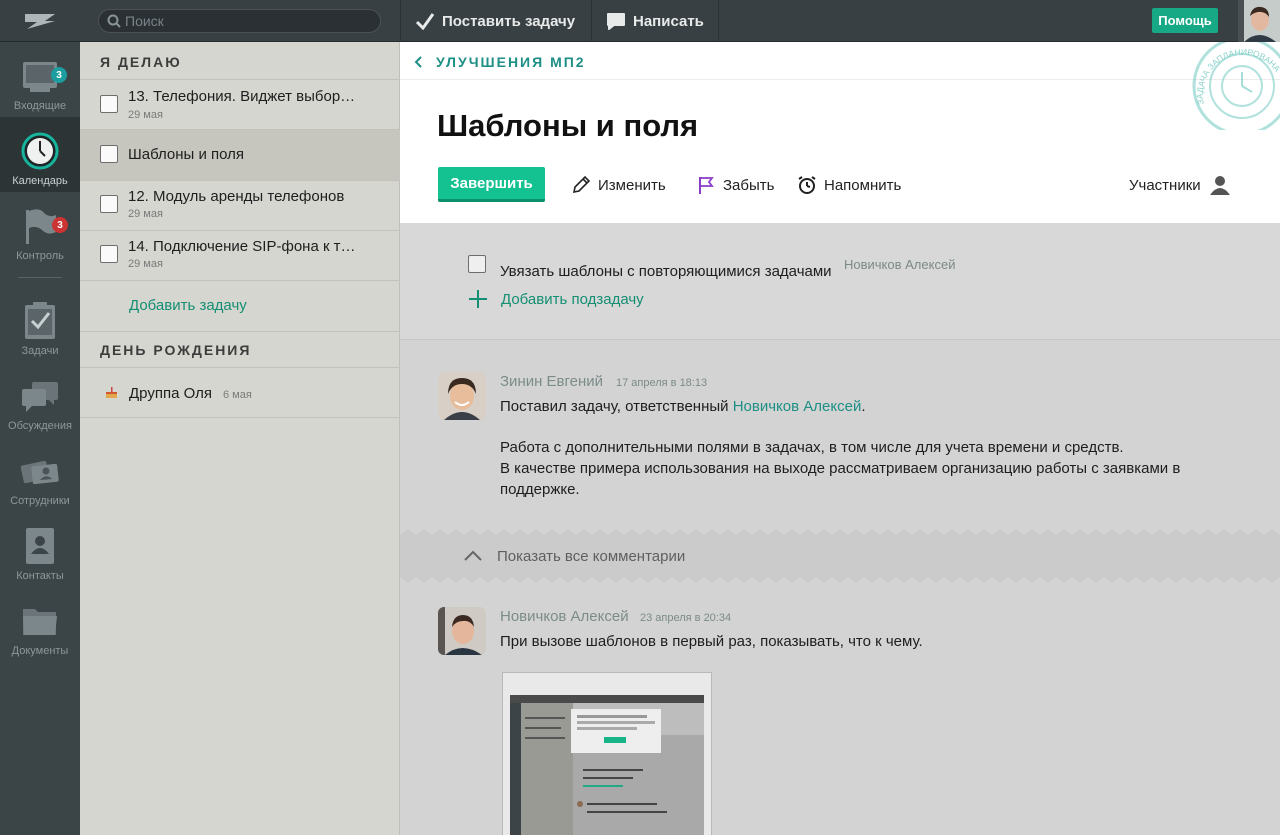 This screenshot has width=1280, height=835. I want to click on folder-icon, so click(40, 622).